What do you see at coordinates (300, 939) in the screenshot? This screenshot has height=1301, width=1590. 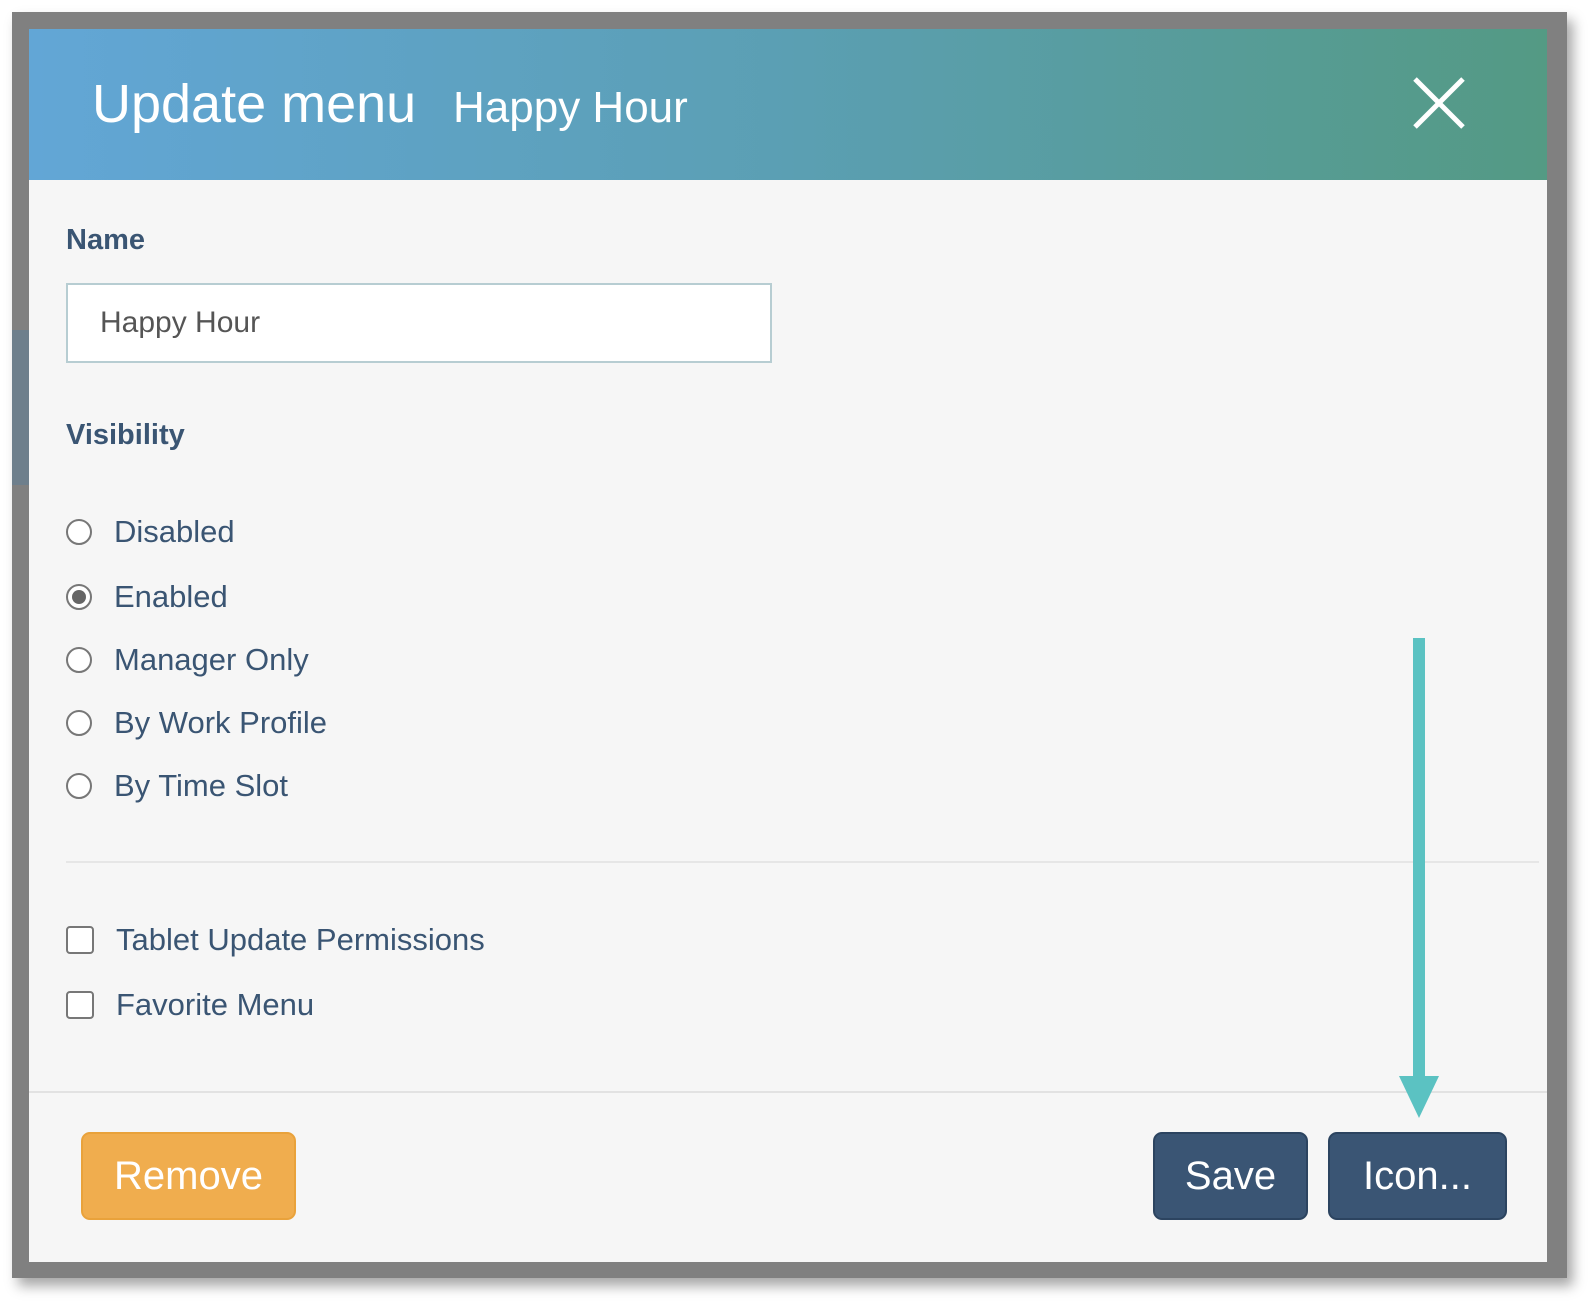 I see `checkbox-label: Tablet Update Permissions` at bounding box center [300, 939].